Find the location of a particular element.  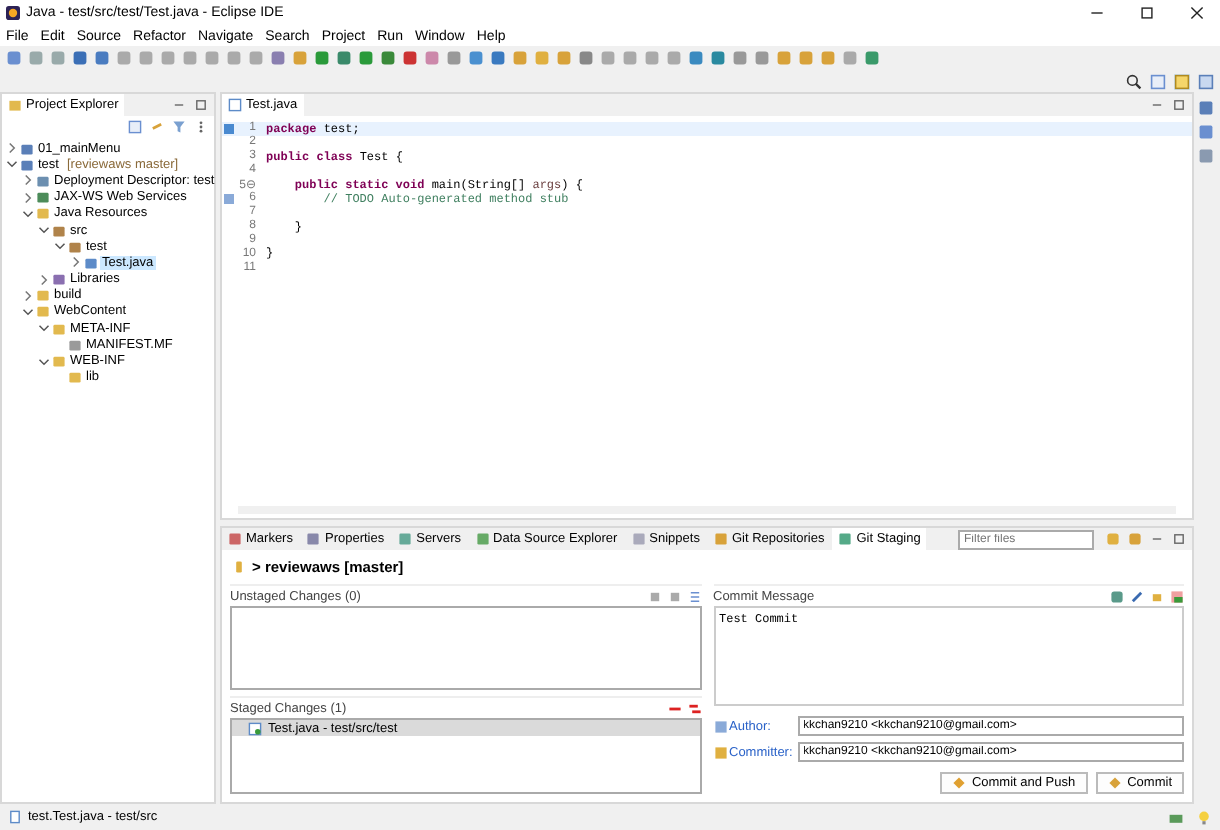

filter-icon is located at coordinates (179, 127).